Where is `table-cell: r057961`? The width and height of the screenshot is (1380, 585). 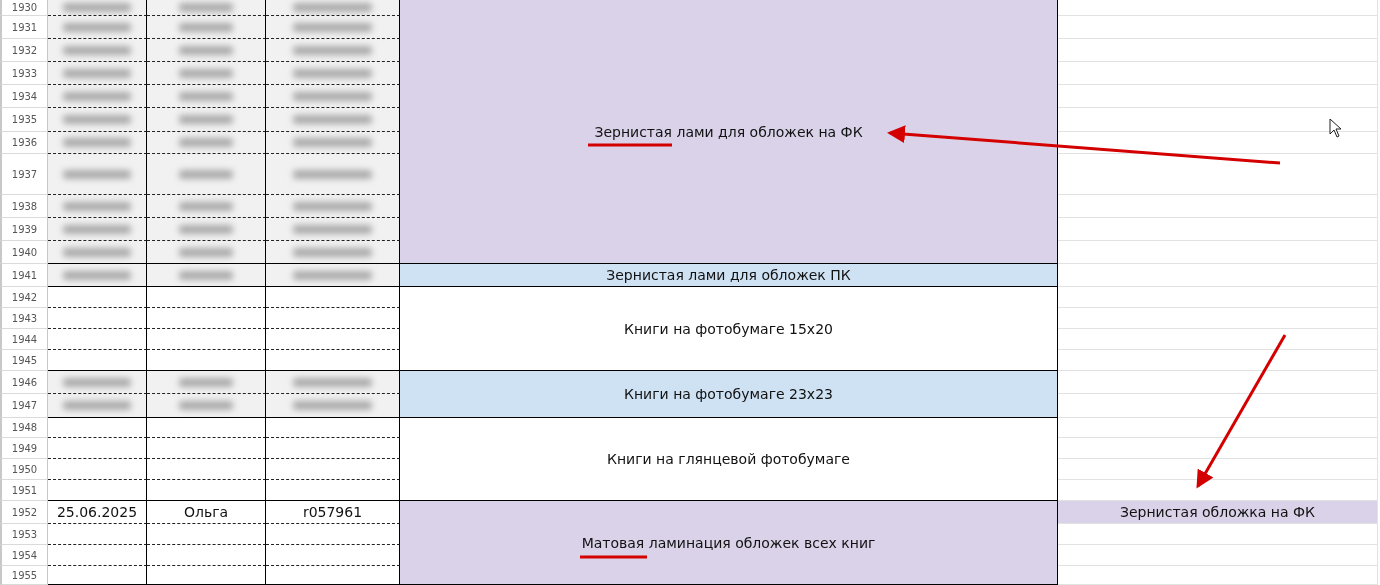 table-cell: r057961 is located at coordinates (333, 512).